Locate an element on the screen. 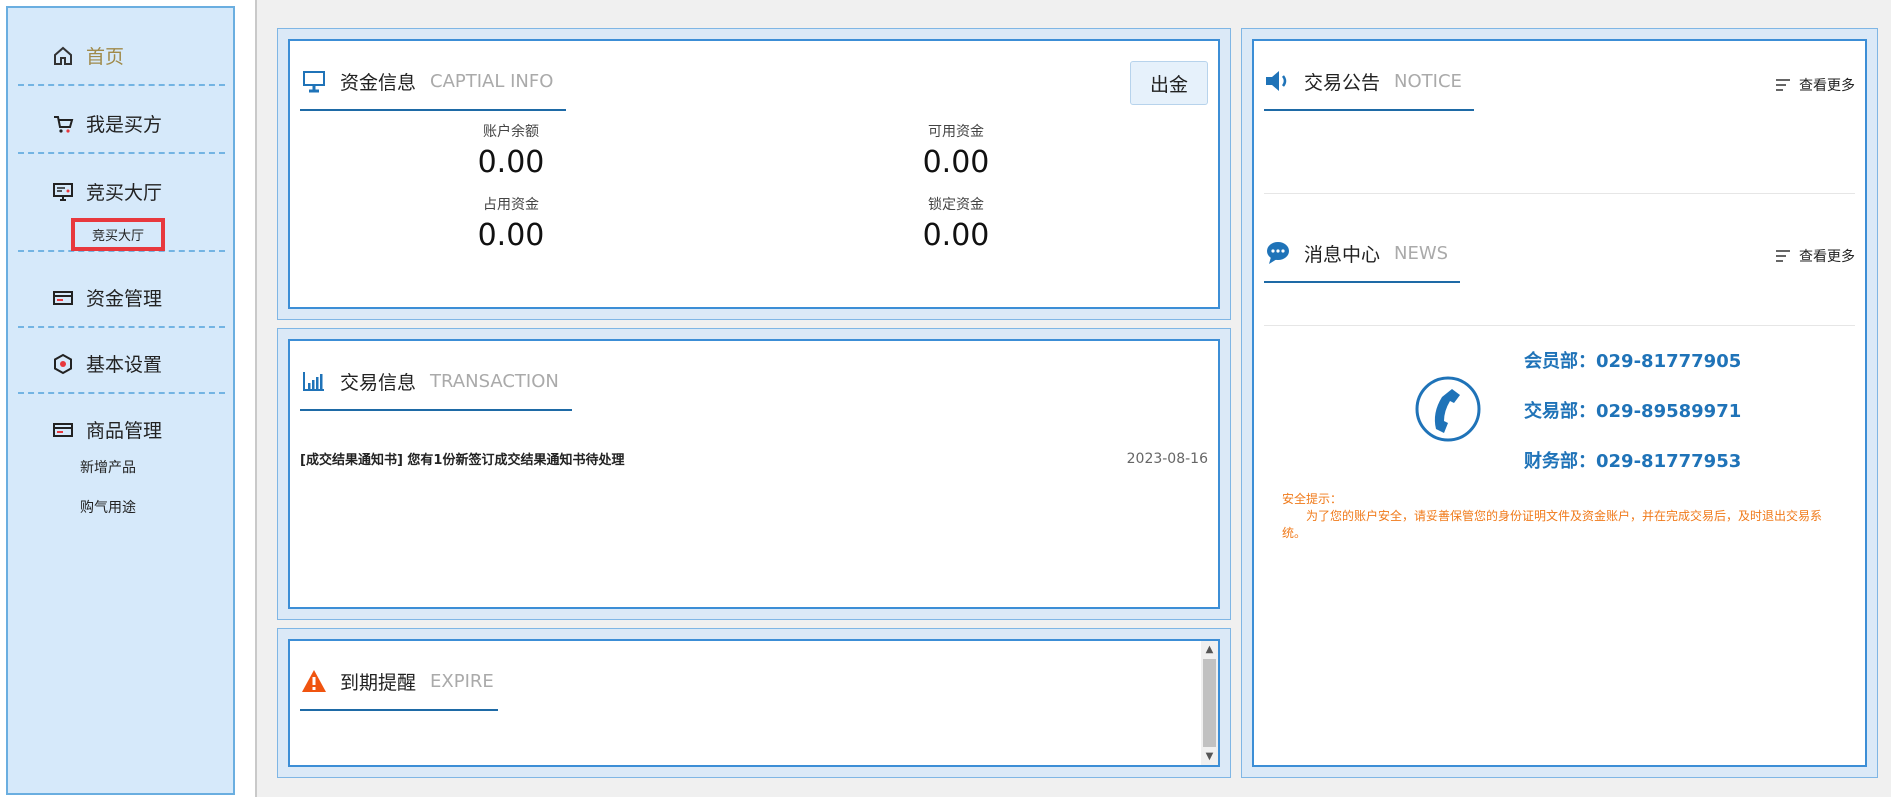  transaction-list: [成交结果通知书] 您有1份新签订成交结果通知书待处理 2023-08-16 is located at coordinates (754, 459).